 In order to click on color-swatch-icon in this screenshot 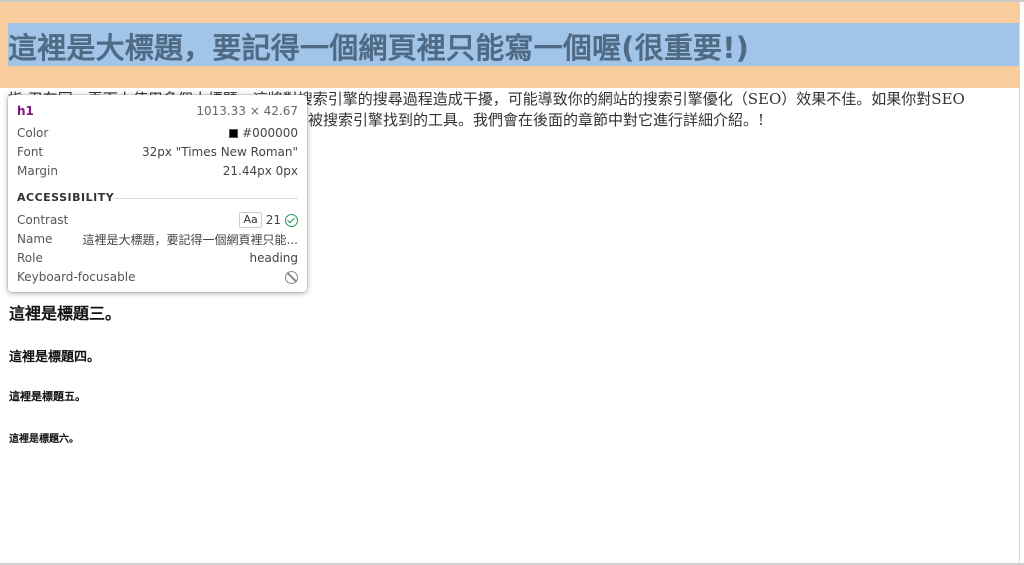, I will do `click(234, 133)`.